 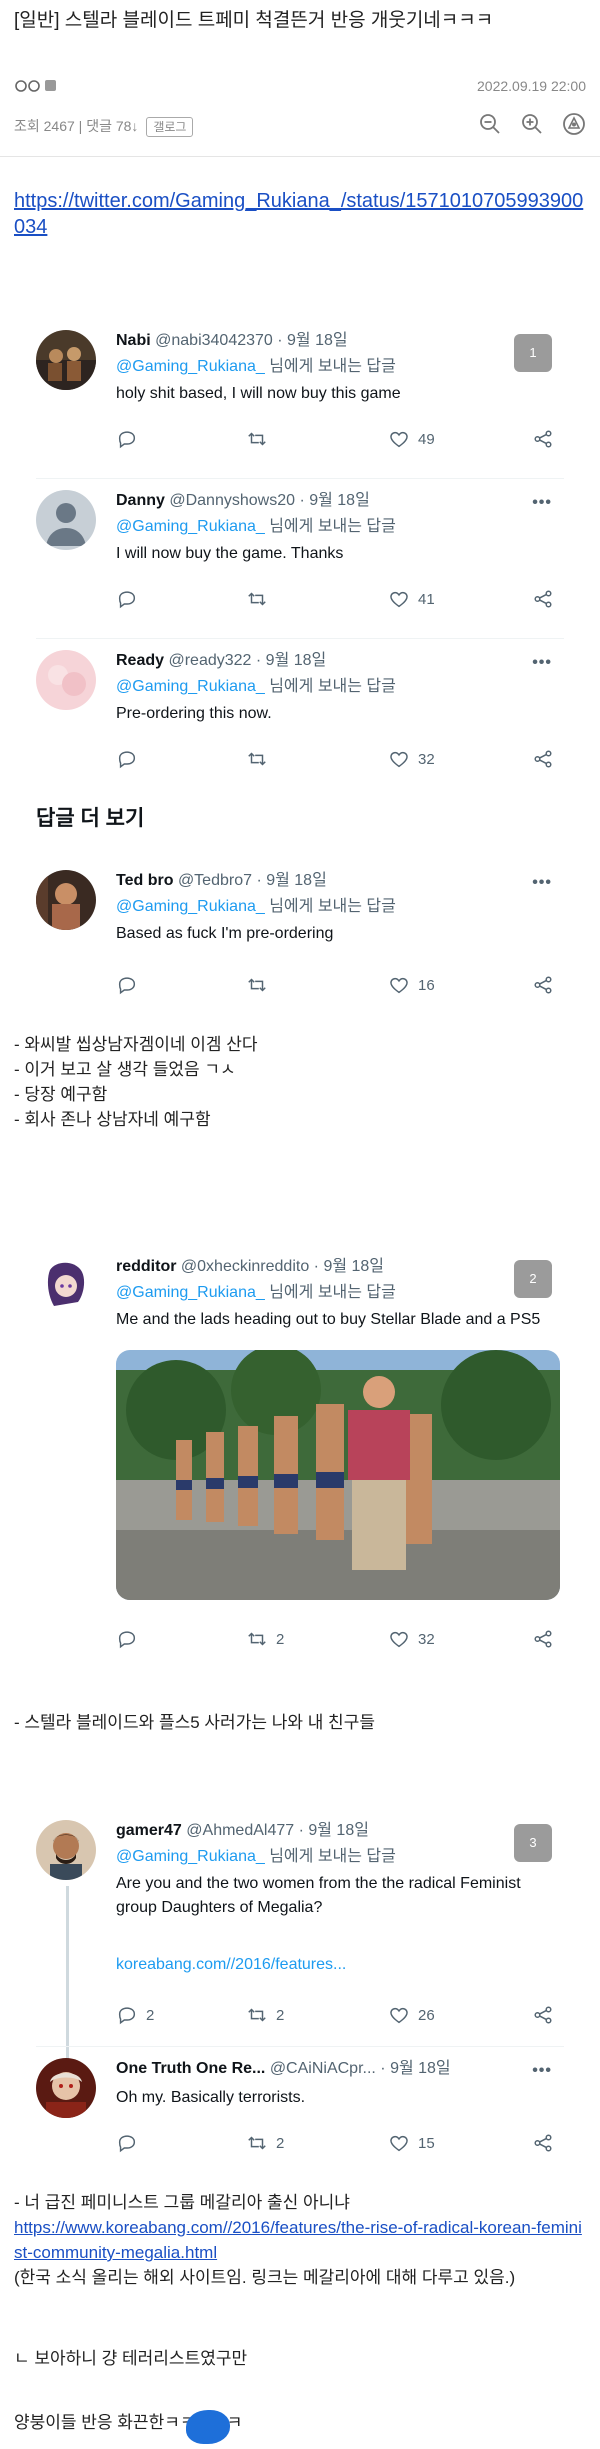 What do you see at coordinates (574, 124) in the screenshot?
I see `profile-icon` at bounding box center [574, 124].